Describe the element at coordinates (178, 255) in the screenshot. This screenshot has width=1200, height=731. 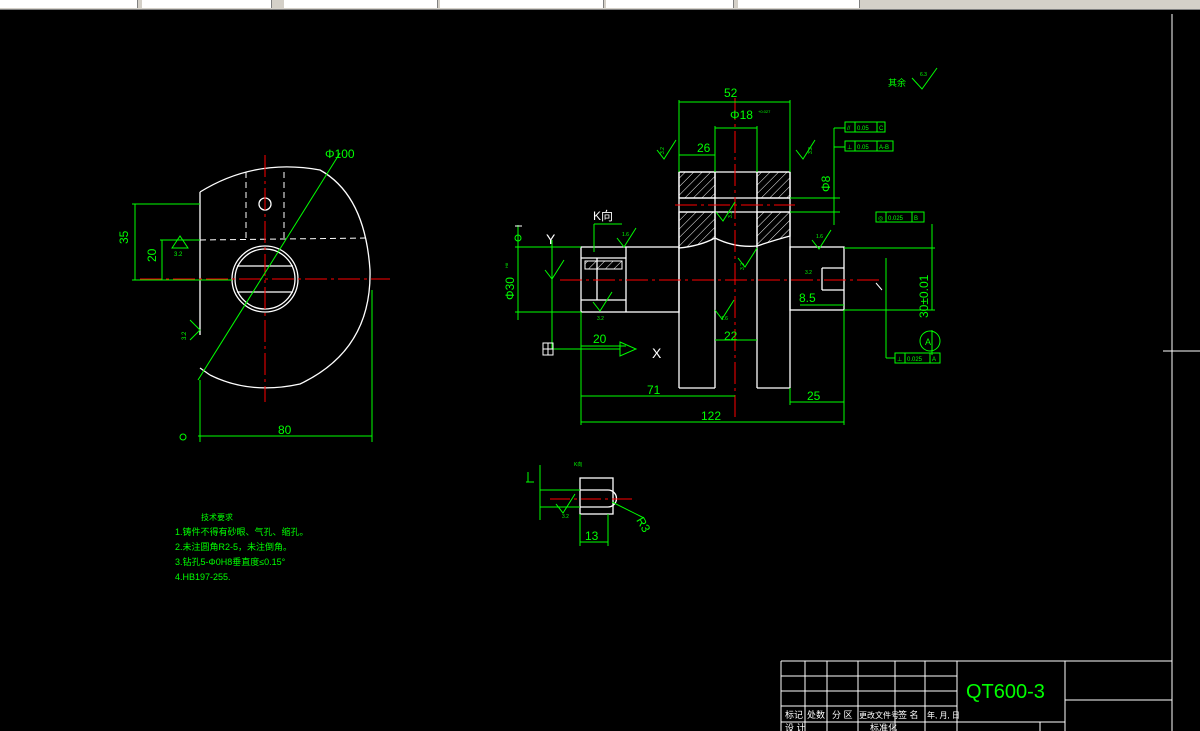
I see `front-rough-1: 3.2` at that location.